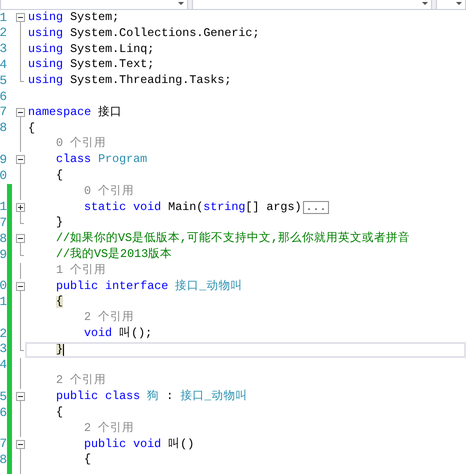 Image resolution: width=466 pixels, height=474 pixels. I want to click on code-line: namespace 接口, so click(75, 112).